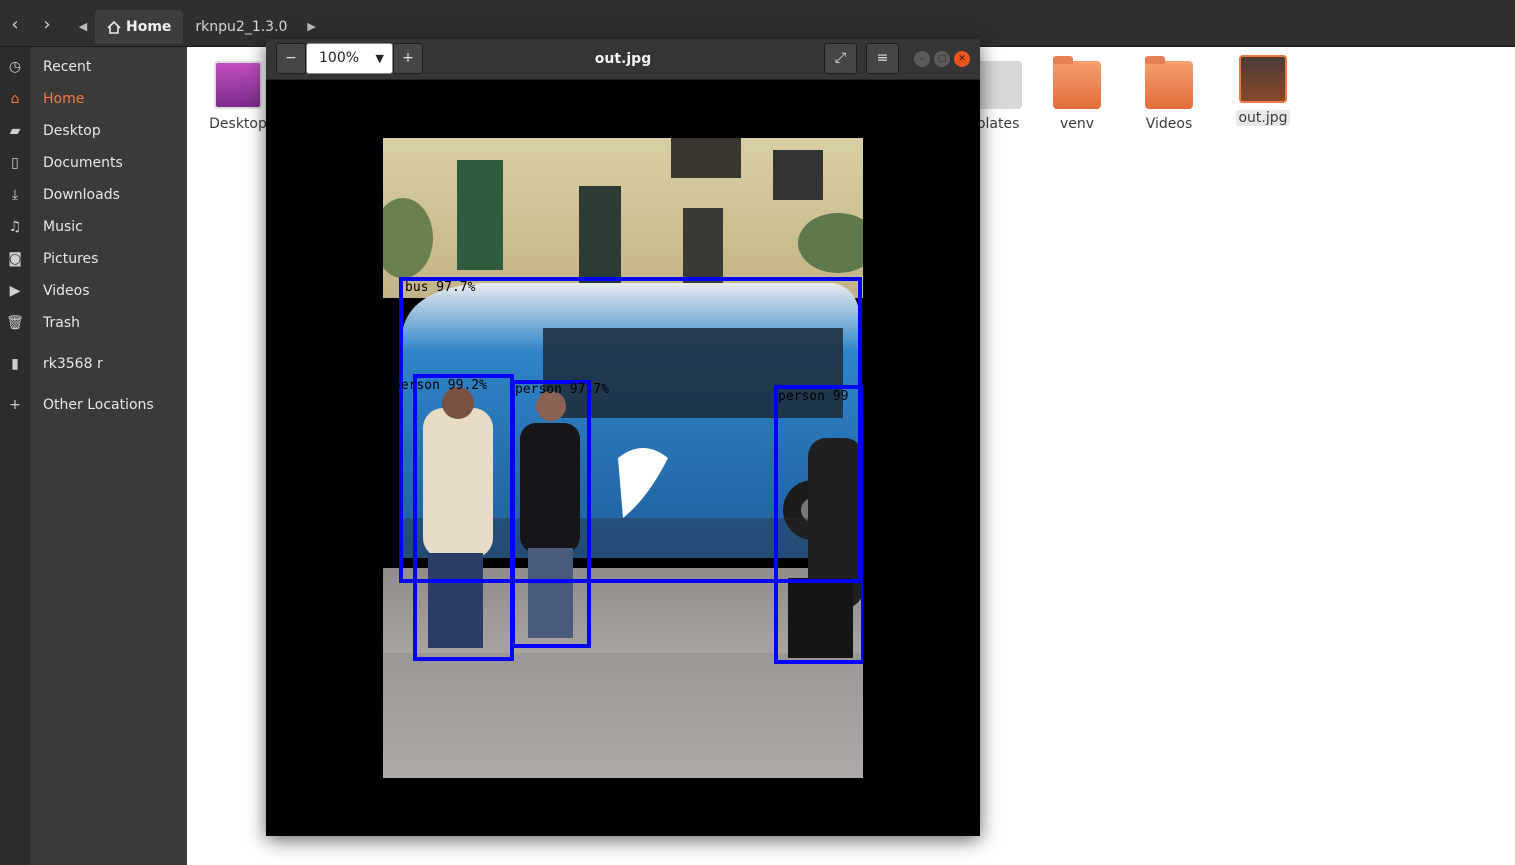 The width and height of the screenshot is (1515, 865). I want to click on chevron-down-icon: ▼, so click(379, 58).